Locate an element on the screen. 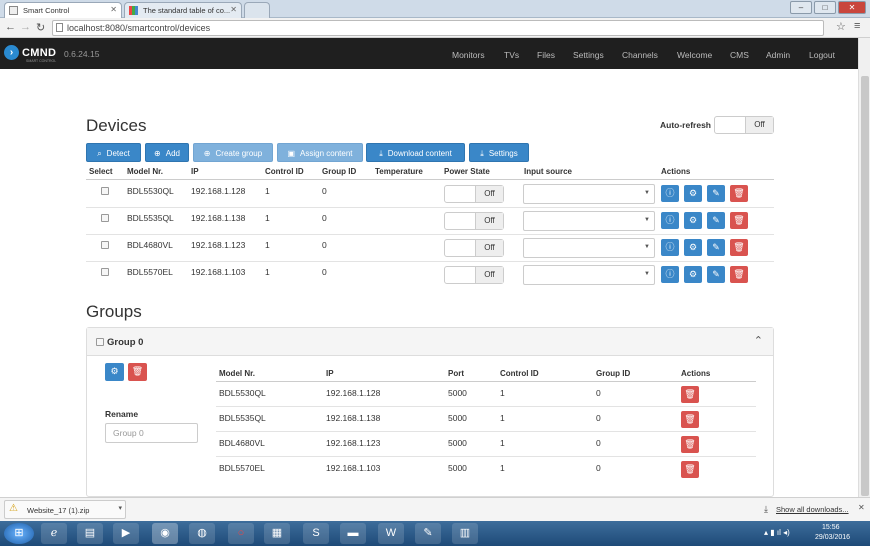  opera-icon: ○ is located at coordinates (241, 533).